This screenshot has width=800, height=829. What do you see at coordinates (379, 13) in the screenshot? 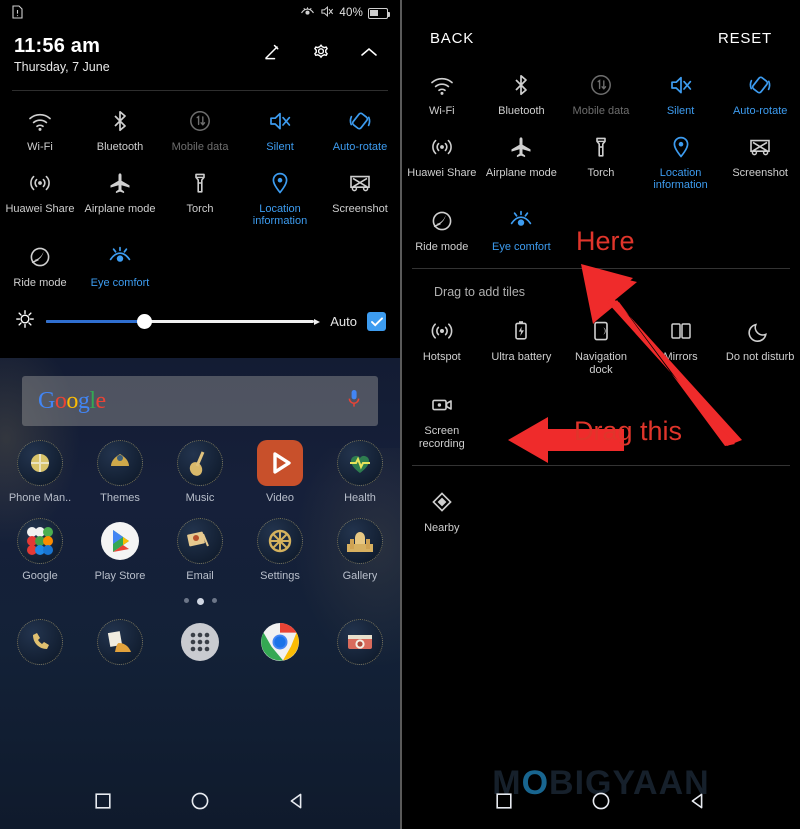
I see `battery-icon` at bounding box center [379, 13].